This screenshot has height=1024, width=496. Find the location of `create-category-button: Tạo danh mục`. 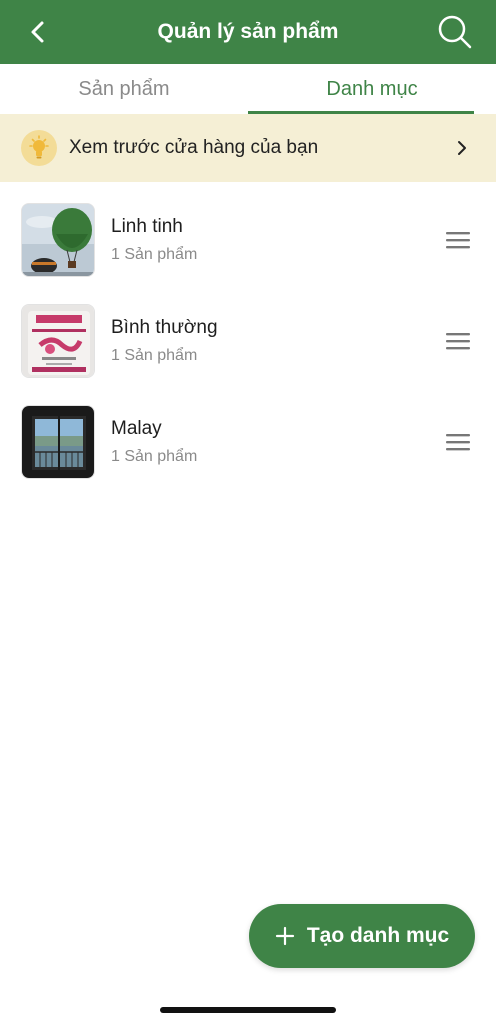

create-category-button: Tạo danh mục is located at coordinates (362, 936).